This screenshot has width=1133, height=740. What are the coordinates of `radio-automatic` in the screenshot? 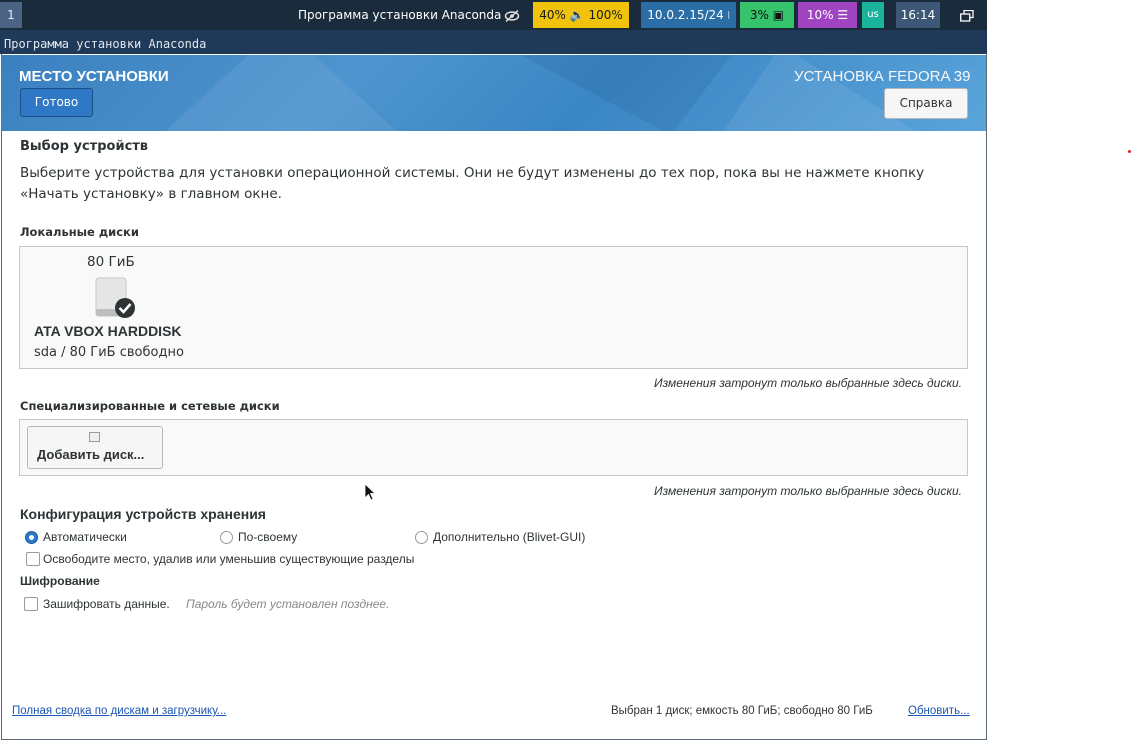 It's located at (31, 537).